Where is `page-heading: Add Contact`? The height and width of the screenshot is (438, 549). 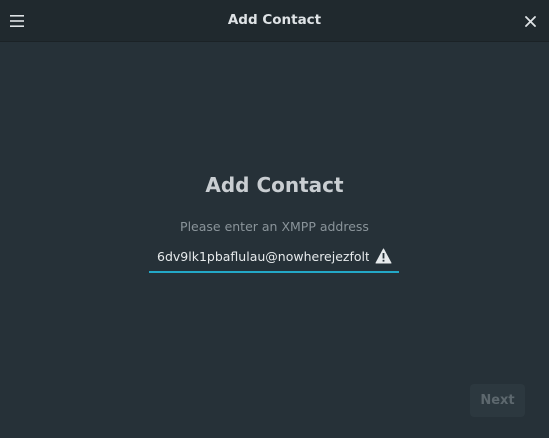 page-heading: Add Contact is located at coordinates (274, 185).